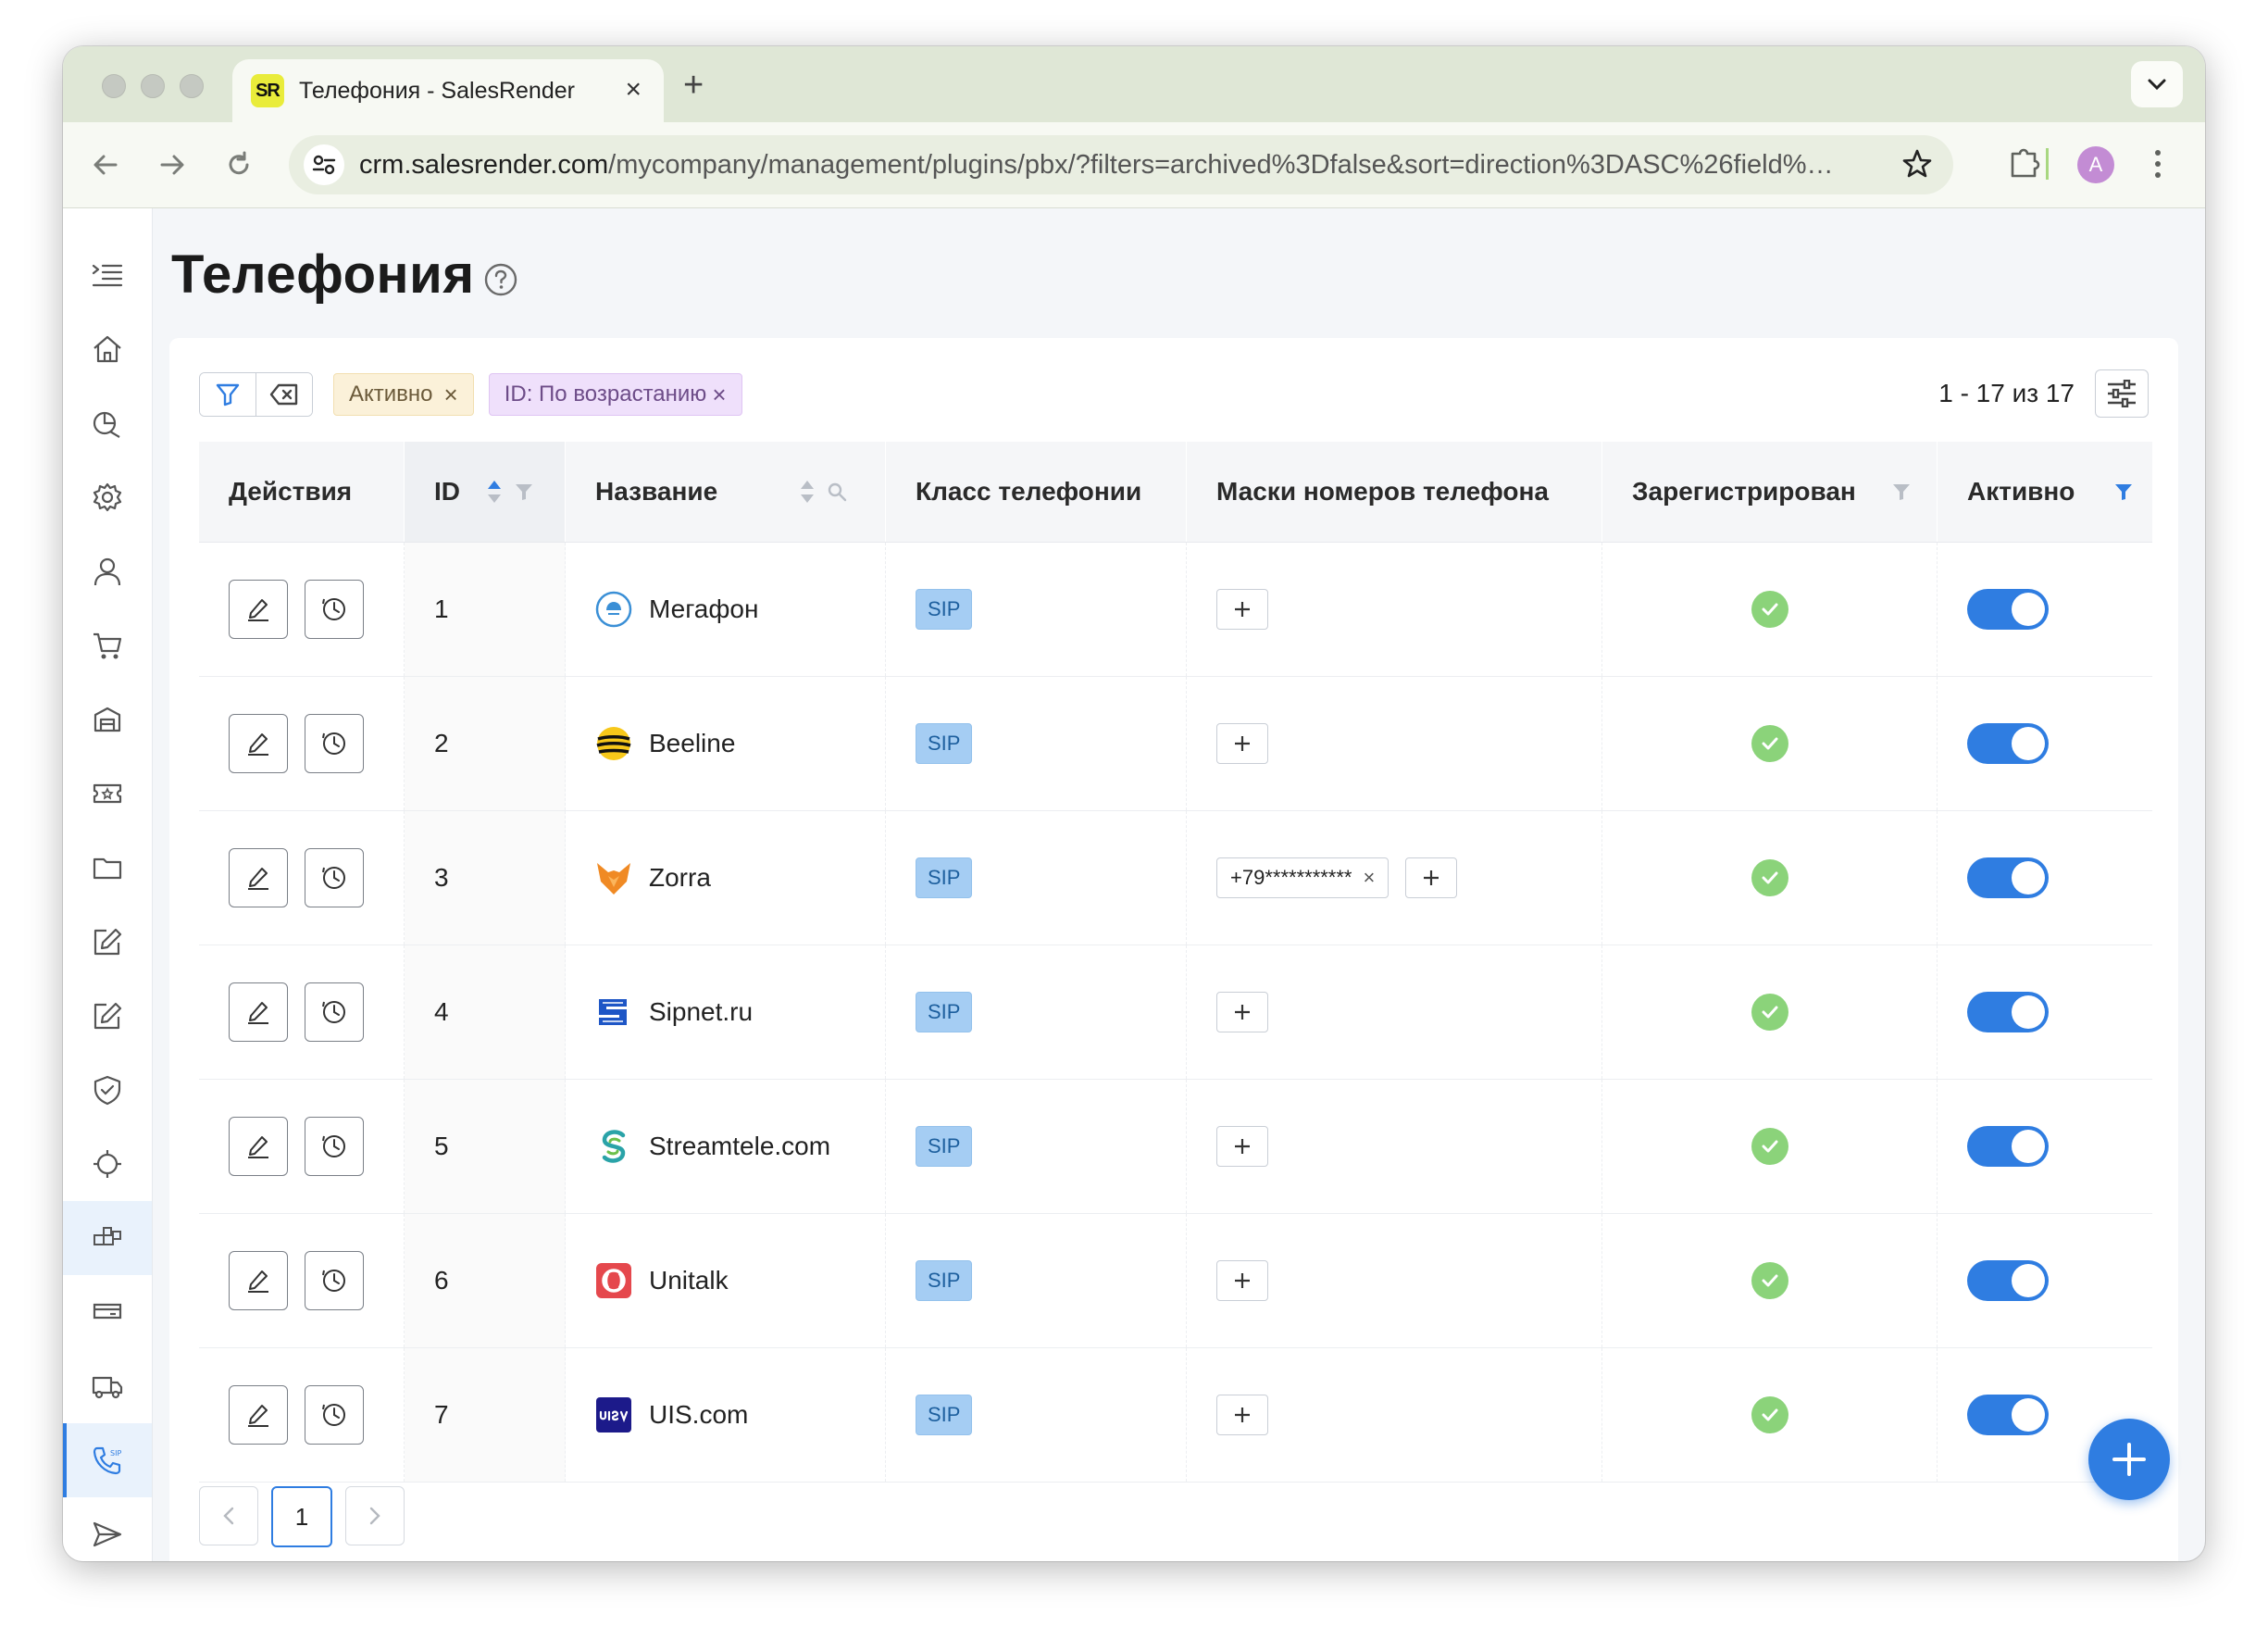 This screenshot has width=2268, height=1639. Describe the element at coordinates (107, 1164) in the screenshot. I see `sidebar-target-icon` at that location.